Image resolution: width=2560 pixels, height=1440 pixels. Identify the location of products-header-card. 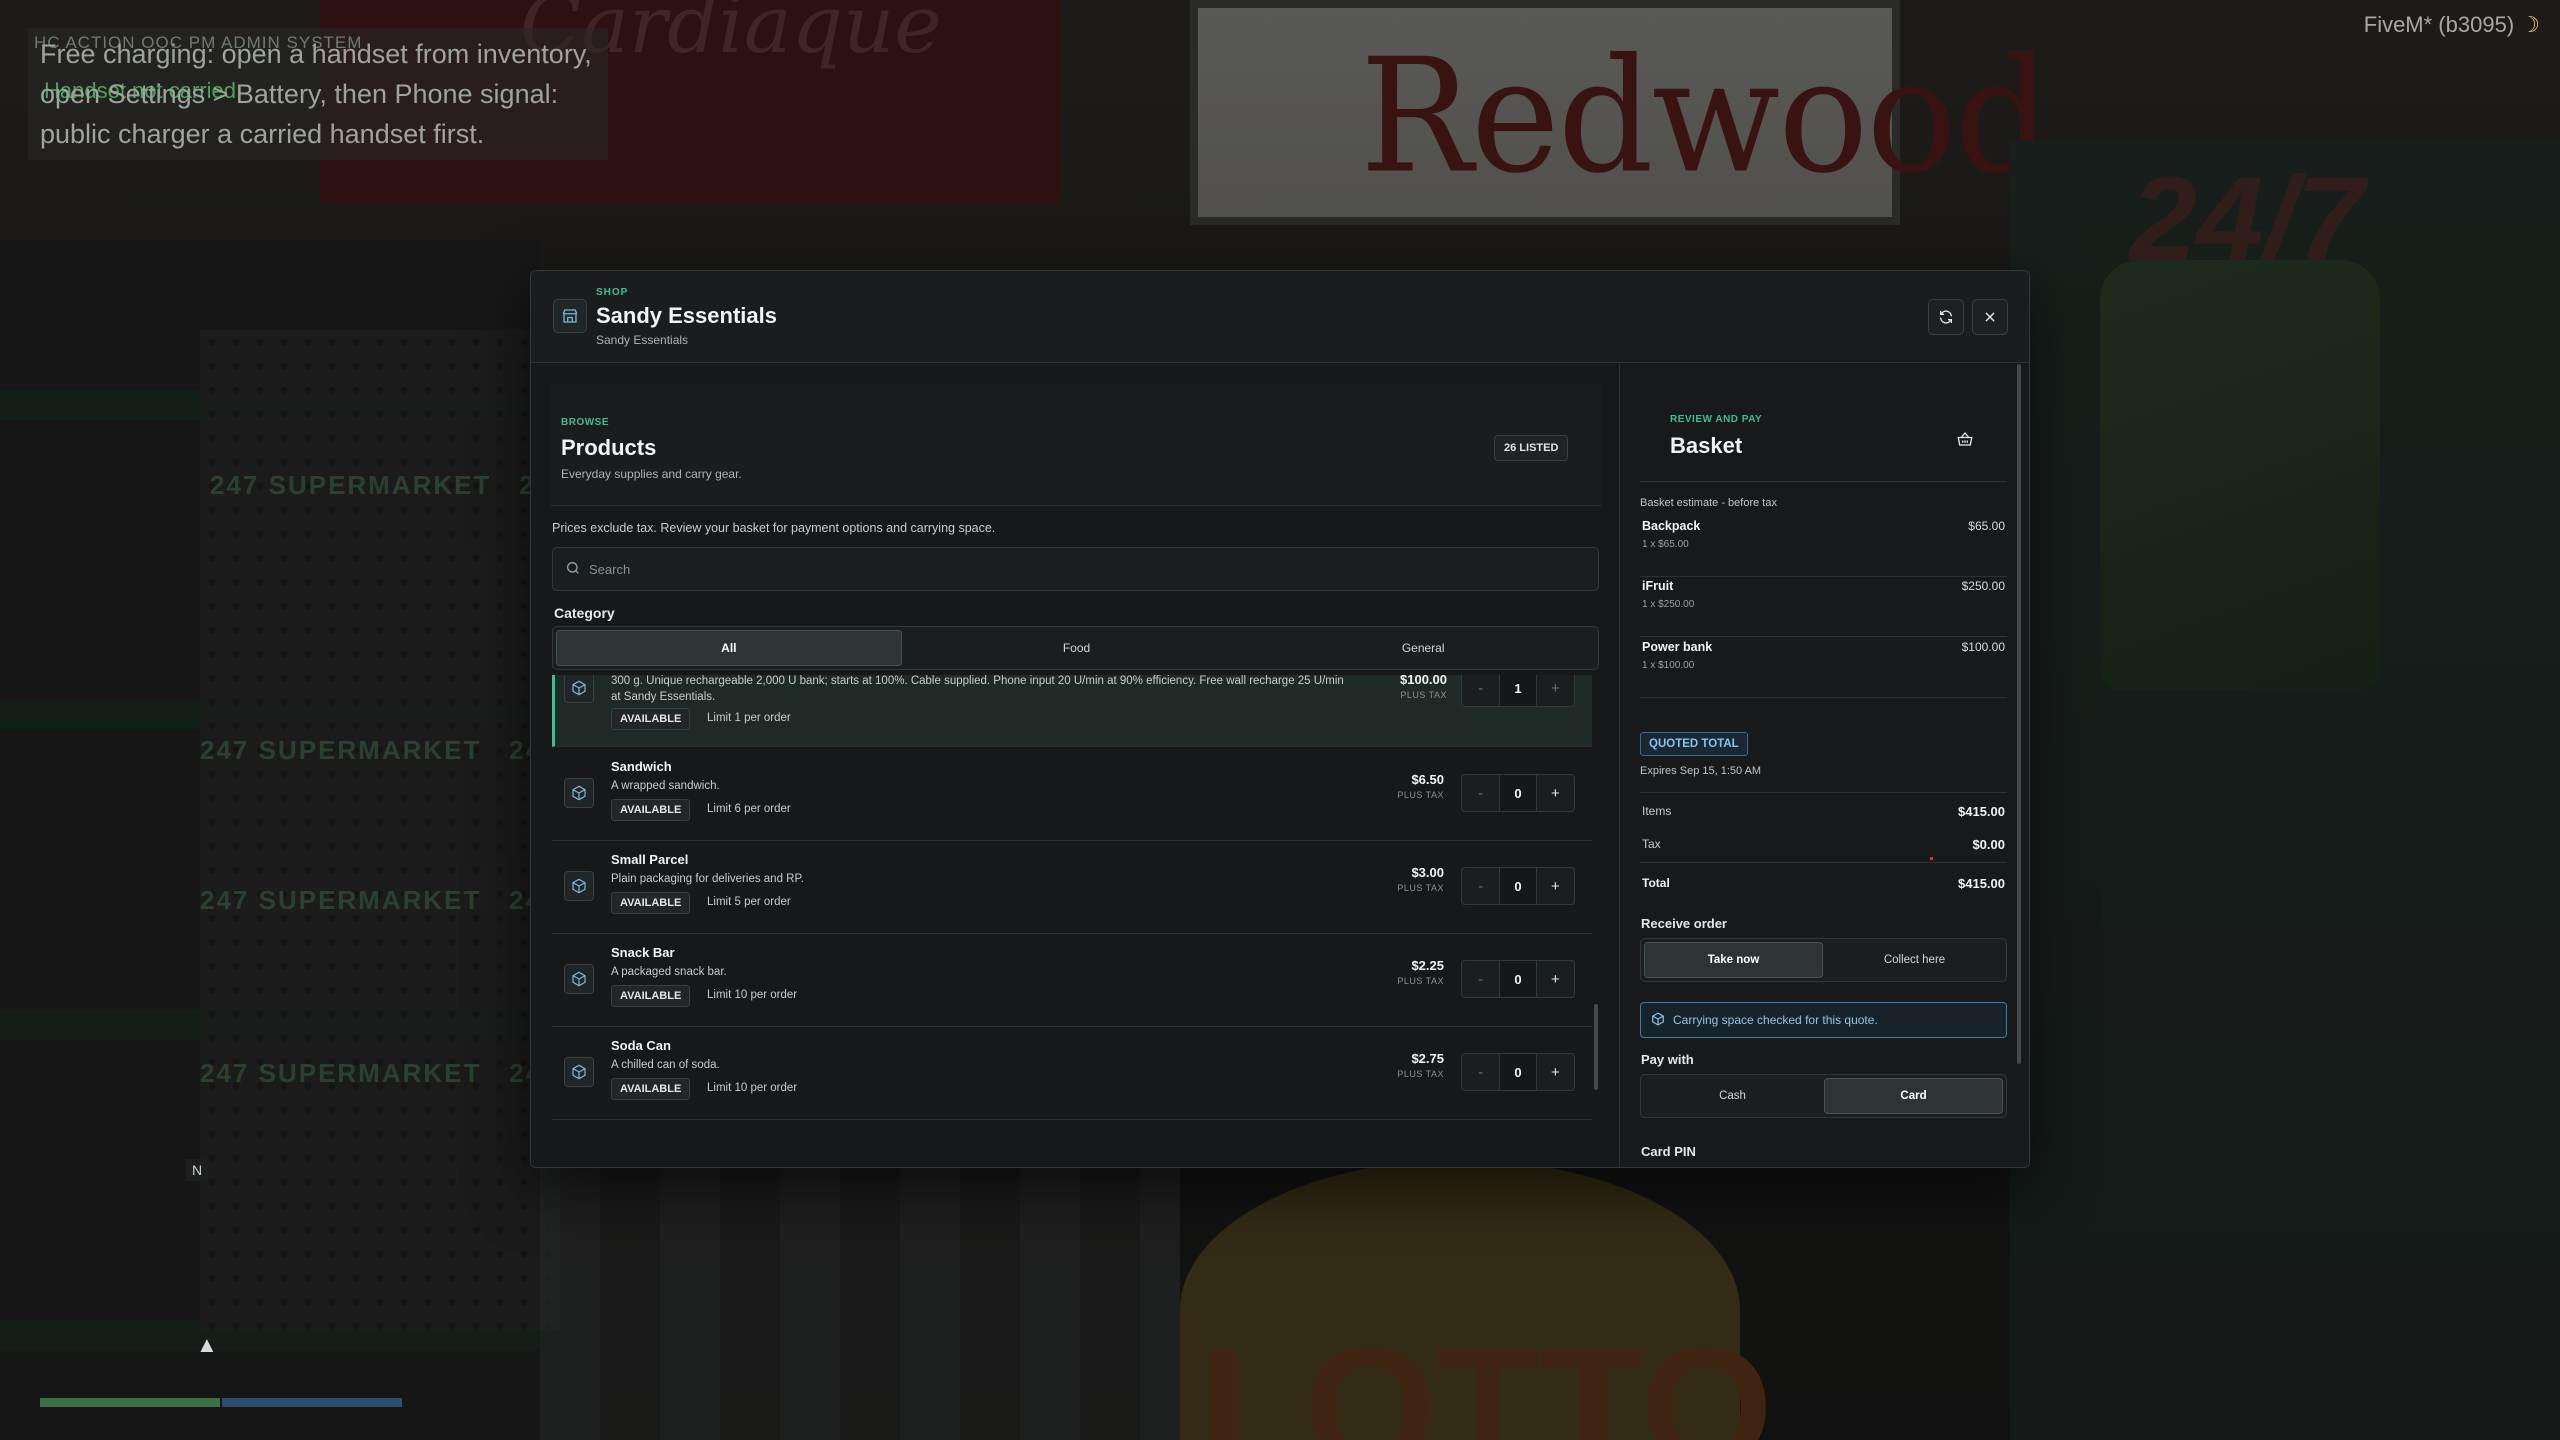
(1076, 445).